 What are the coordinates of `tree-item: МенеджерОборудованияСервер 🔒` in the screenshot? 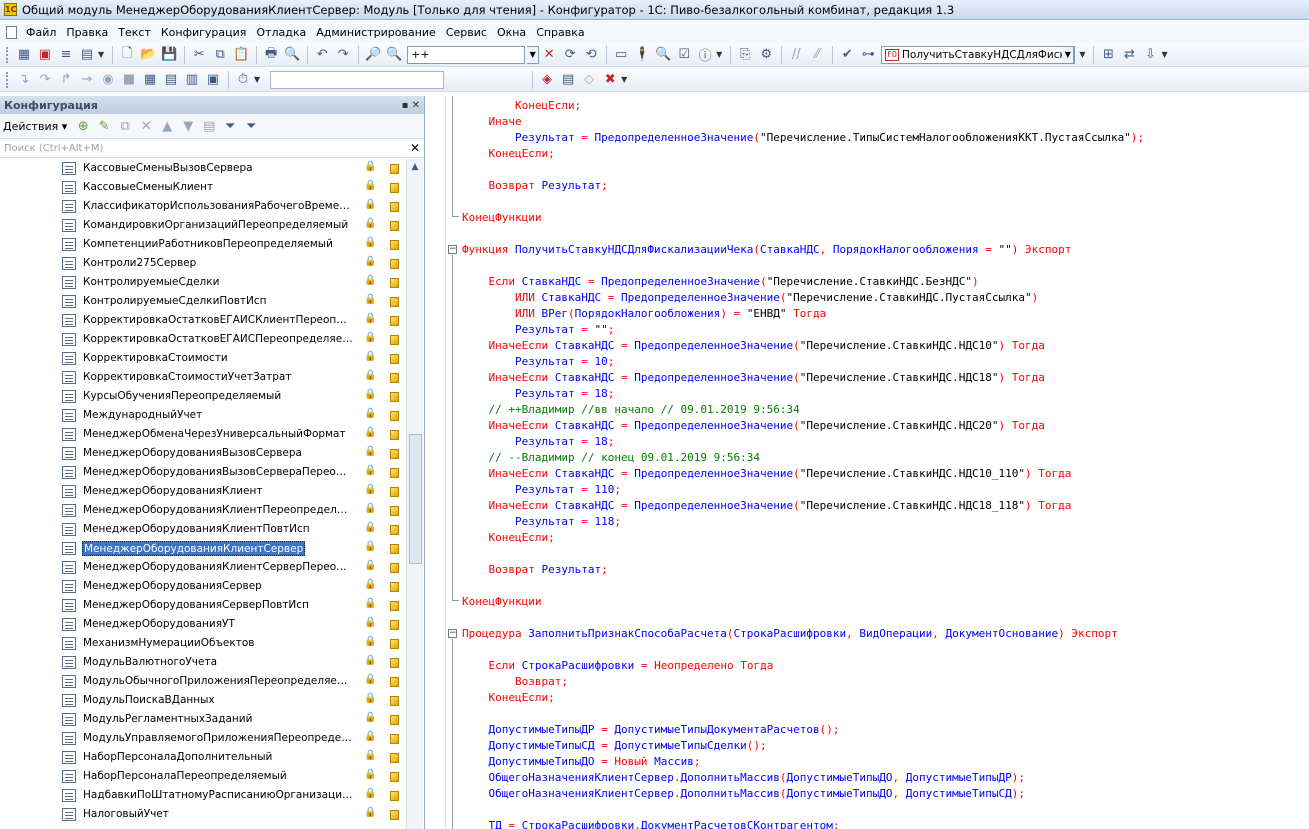 It's located at (203, 586).